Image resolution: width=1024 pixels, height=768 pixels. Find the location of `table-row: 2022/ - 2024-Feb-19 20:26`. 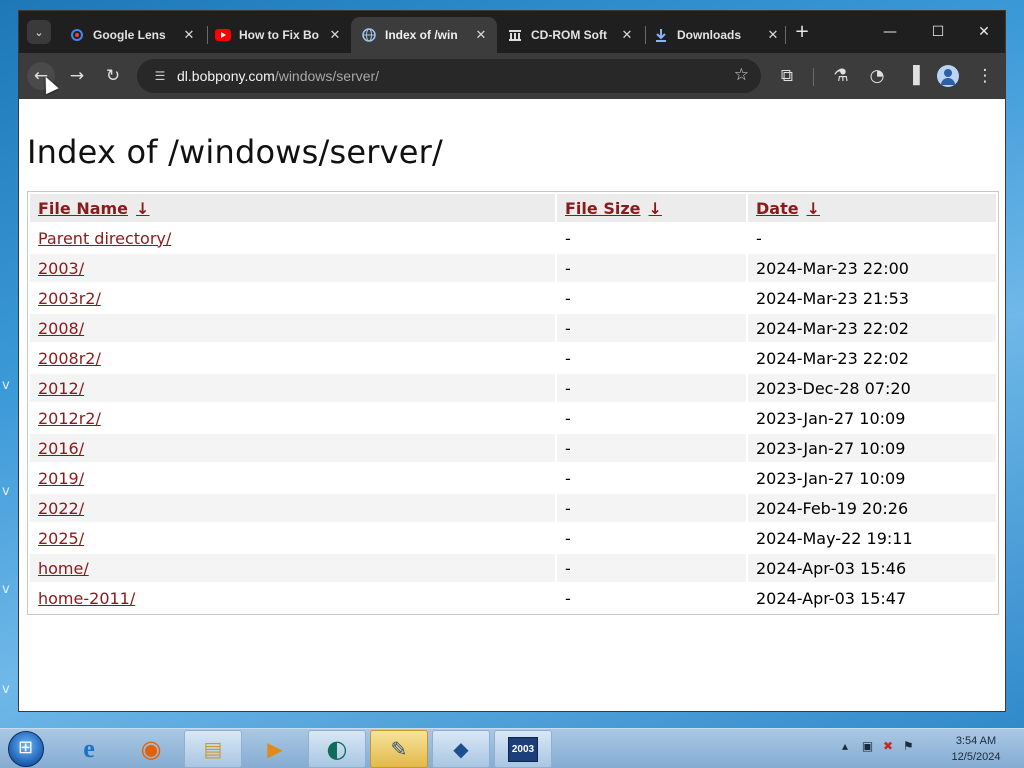

table-row: 2022/ - 2024-Feb-19 20:26 is located at coordinates (513, 508).